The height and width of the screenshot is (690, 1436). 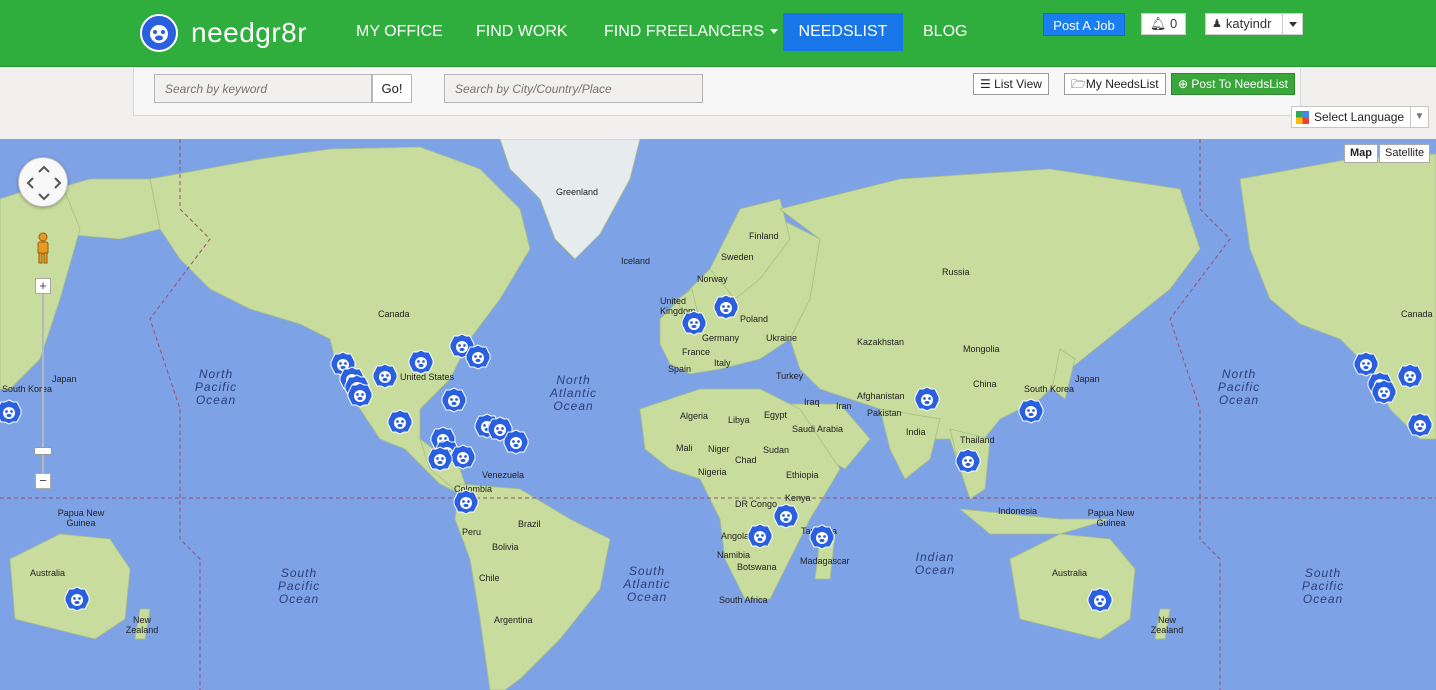 I want to click on ocean-label: South Atlantic Ocean, so click(x=647, y=584).